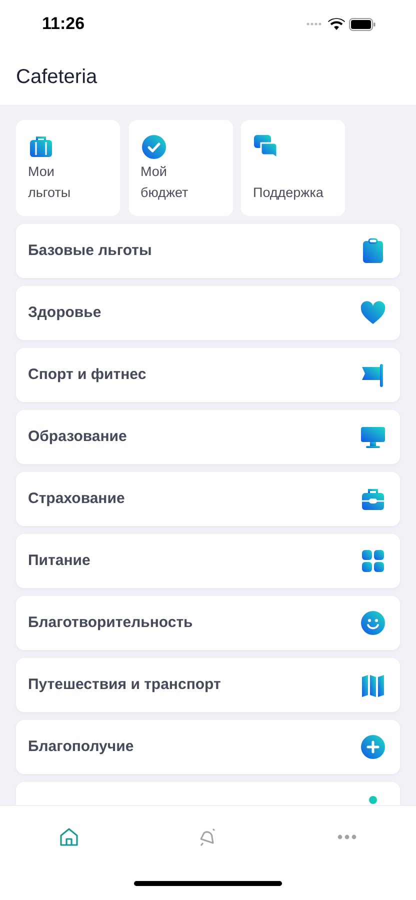  I want to click on smile-icon, so click(373, 623).